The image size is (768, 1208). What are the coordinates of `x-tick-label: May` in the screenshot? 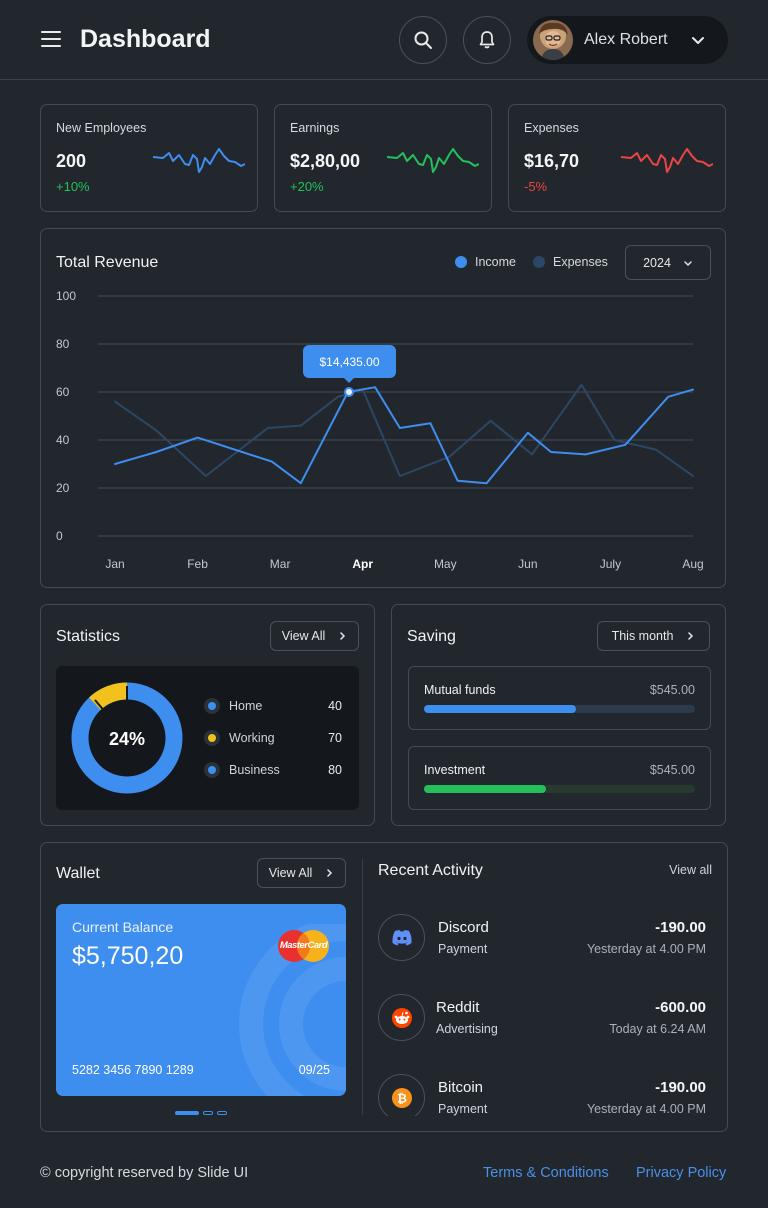 It's located at (445, 564).